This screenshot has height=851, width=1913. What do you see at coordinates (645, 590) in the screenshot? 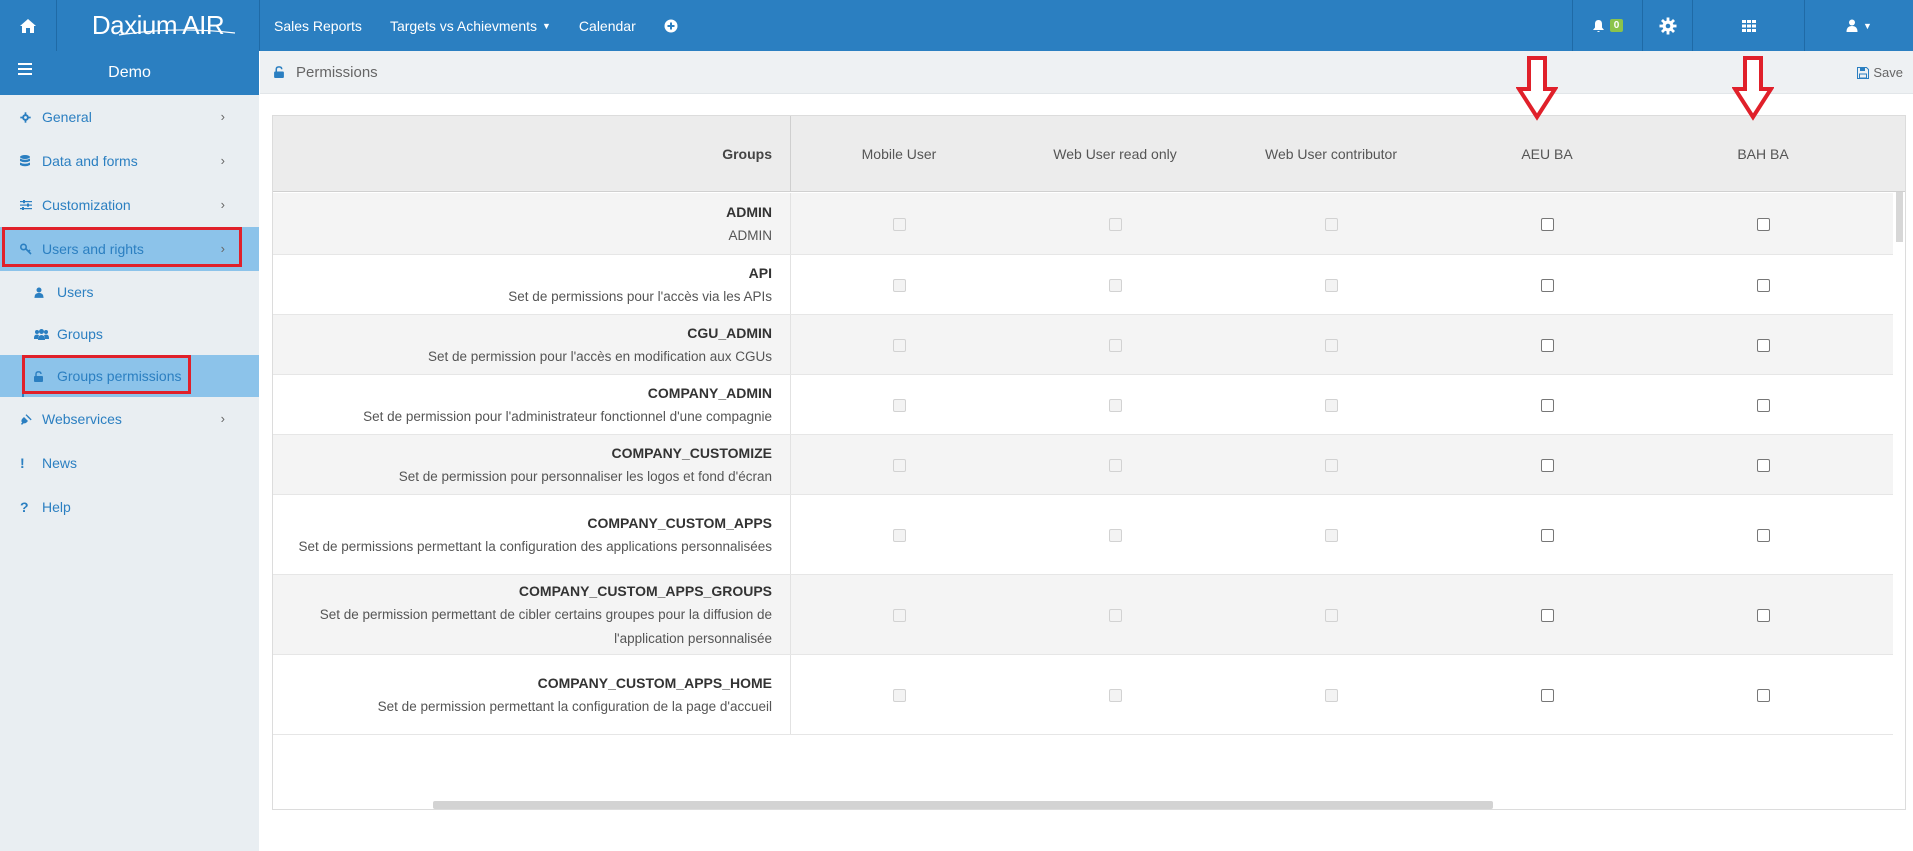
I see `group-name: COMPANY_CUSTOM_APPS_GROUPS` at bounding box center [645, 590].